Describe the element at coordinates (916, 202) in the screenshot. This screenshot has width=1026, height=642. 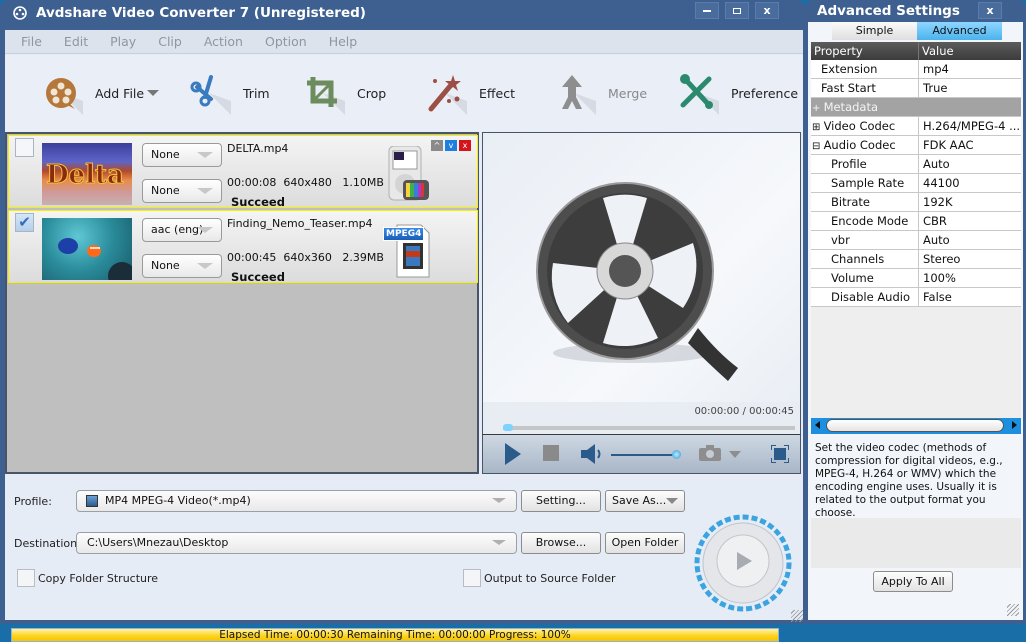
I see `property-row: Bitrate 192K` at that location.